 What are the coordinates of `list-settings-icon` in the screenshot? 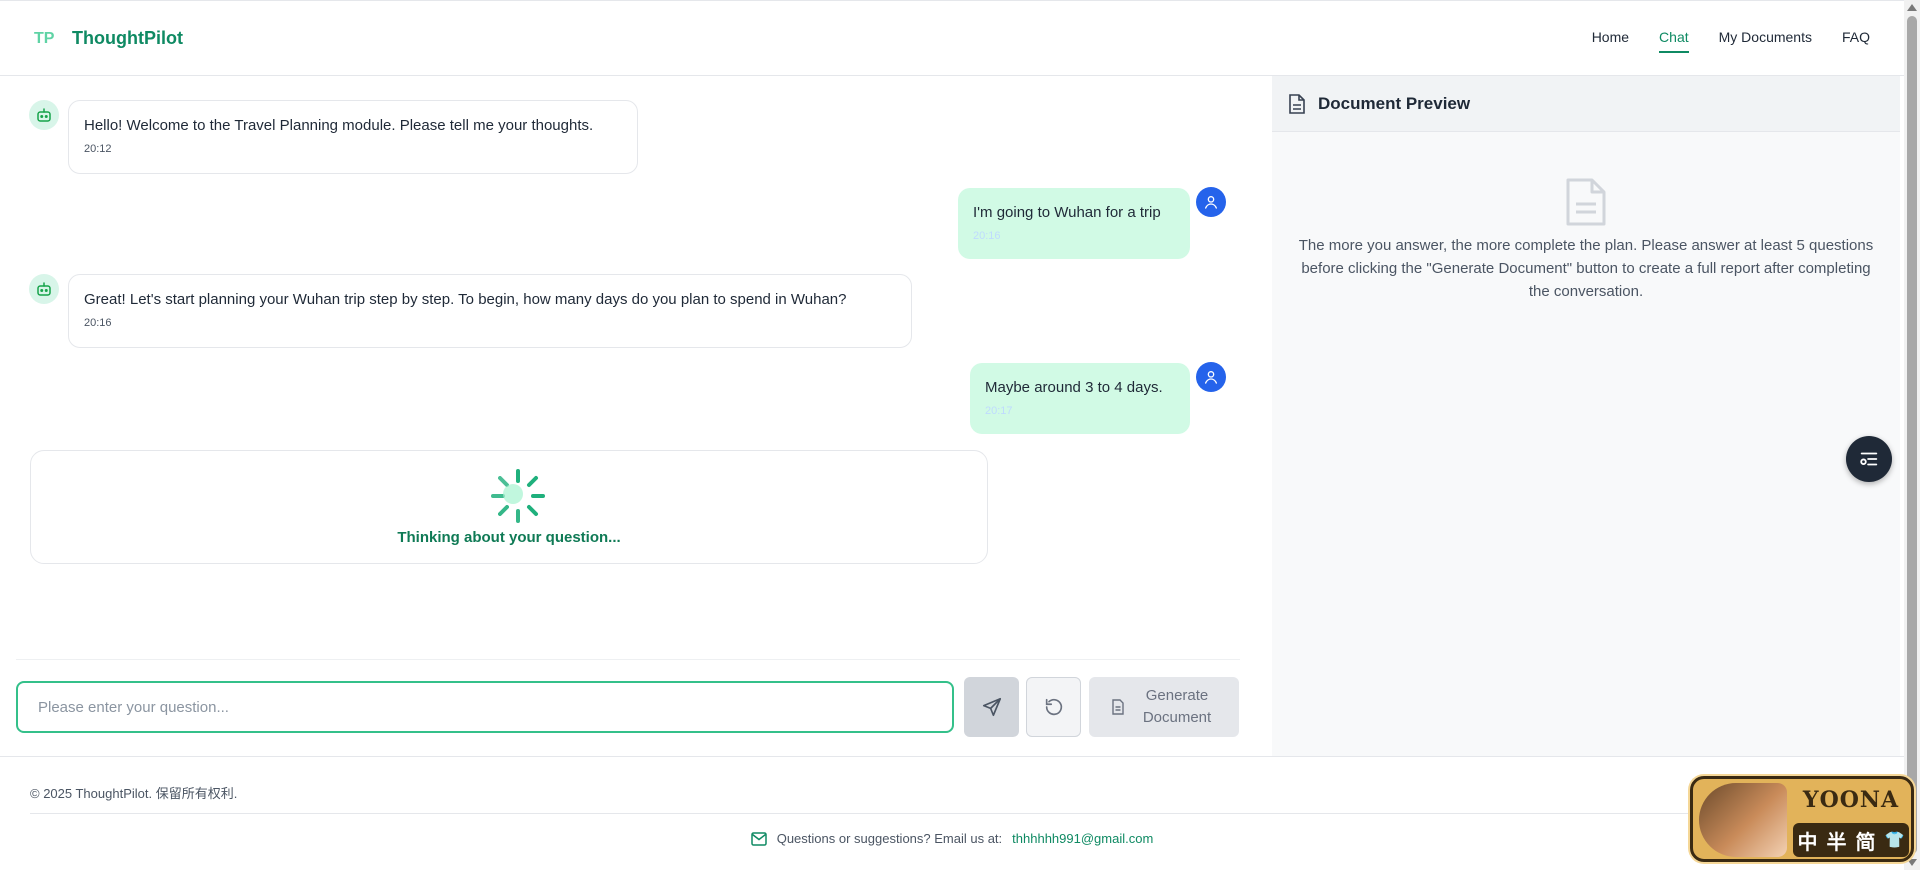 It's located at (1869, 459).